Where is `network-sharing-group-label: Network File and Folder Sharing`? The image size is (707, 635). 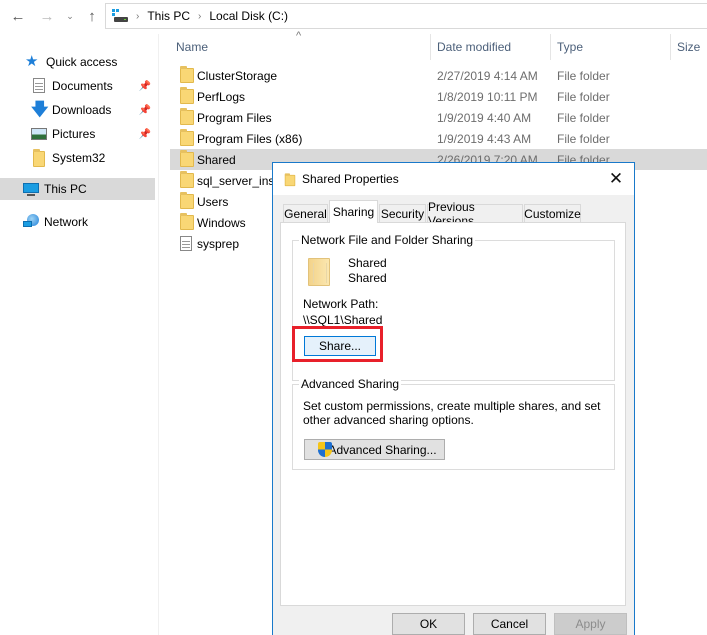
network-sharing-group-label: Network File and Folder Sharing is located at coordinates (387, 240).